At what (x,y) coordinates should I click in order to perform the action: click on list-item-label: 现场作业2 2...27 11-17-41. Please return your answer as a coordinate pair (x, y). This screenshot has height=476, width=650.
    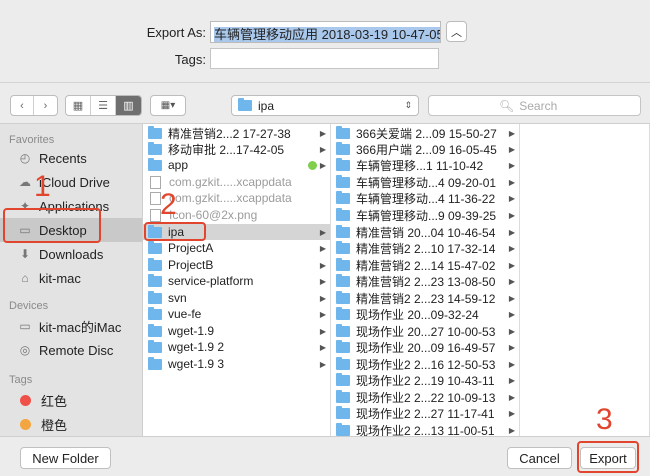
    Looking at the image, I should click on (425, 413).